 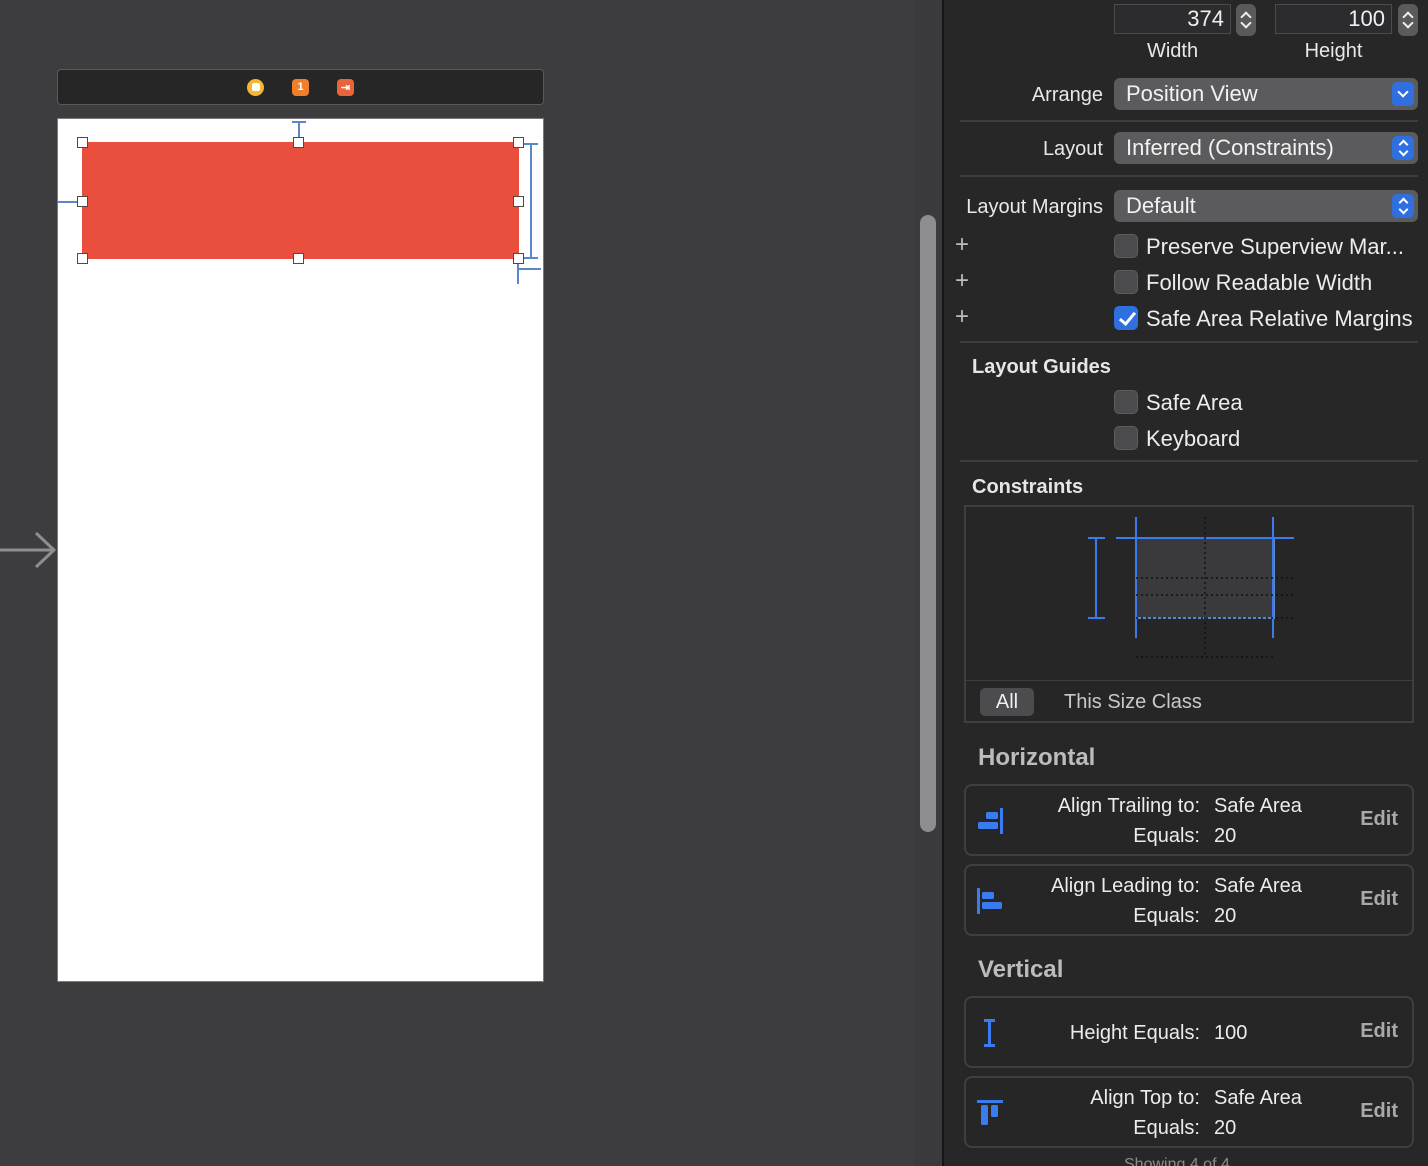 What do you see at coordinates (1126, 438) in the screenshot?
I see `keyboard-checkbox` at bounding box center [1126, 438].